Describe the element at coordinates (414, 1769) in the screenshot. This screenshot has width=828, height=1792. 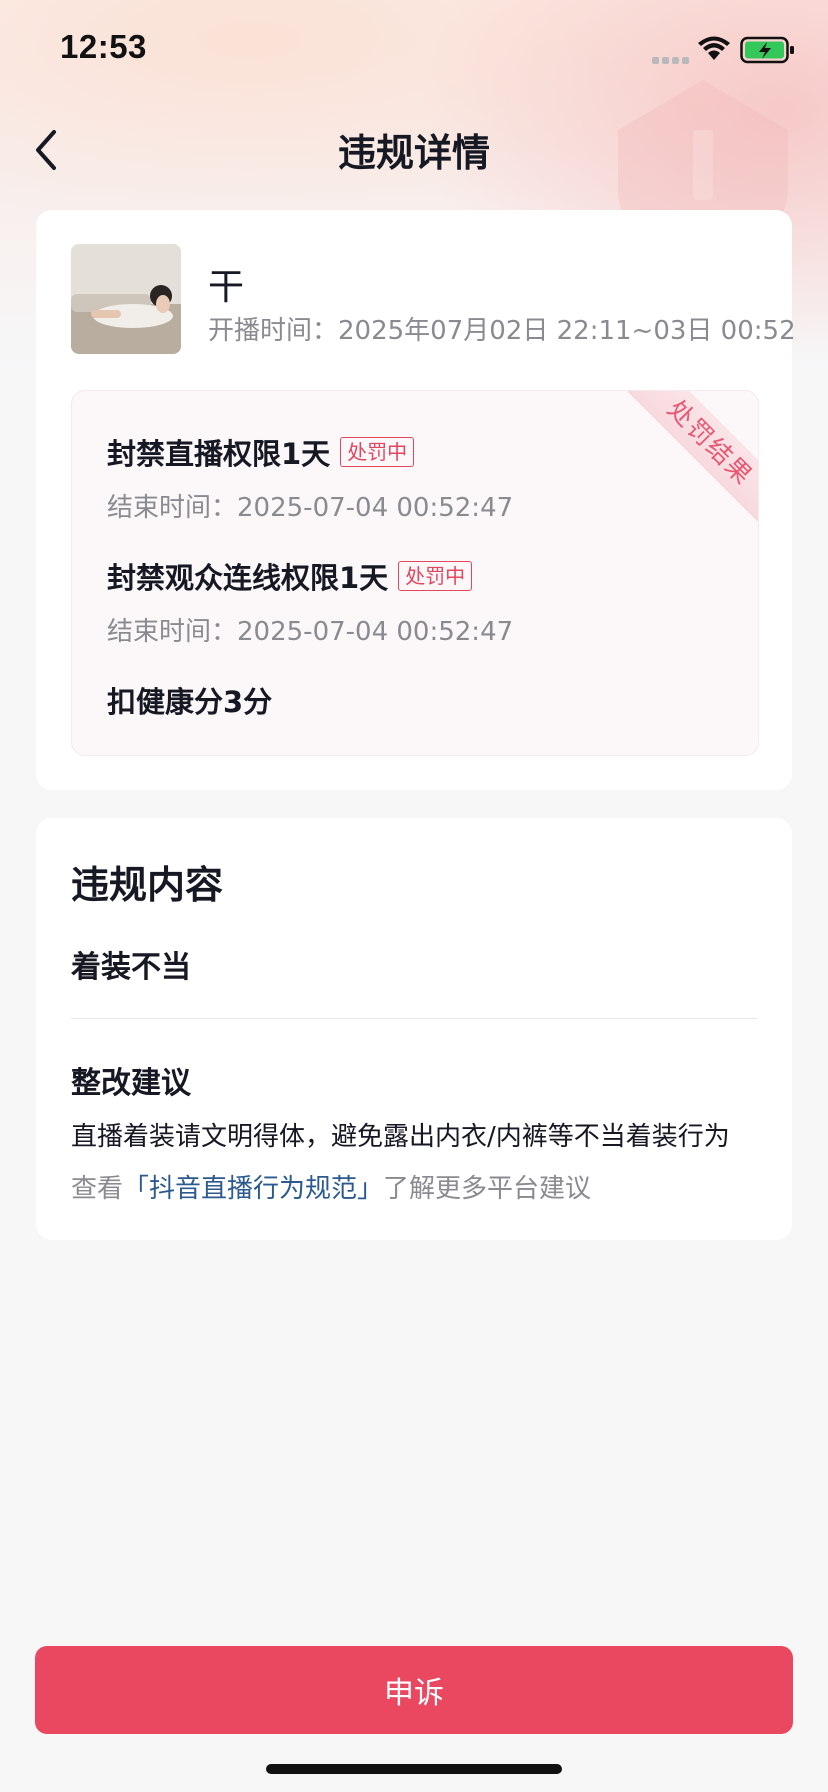
I see `home-indicator` at that location.